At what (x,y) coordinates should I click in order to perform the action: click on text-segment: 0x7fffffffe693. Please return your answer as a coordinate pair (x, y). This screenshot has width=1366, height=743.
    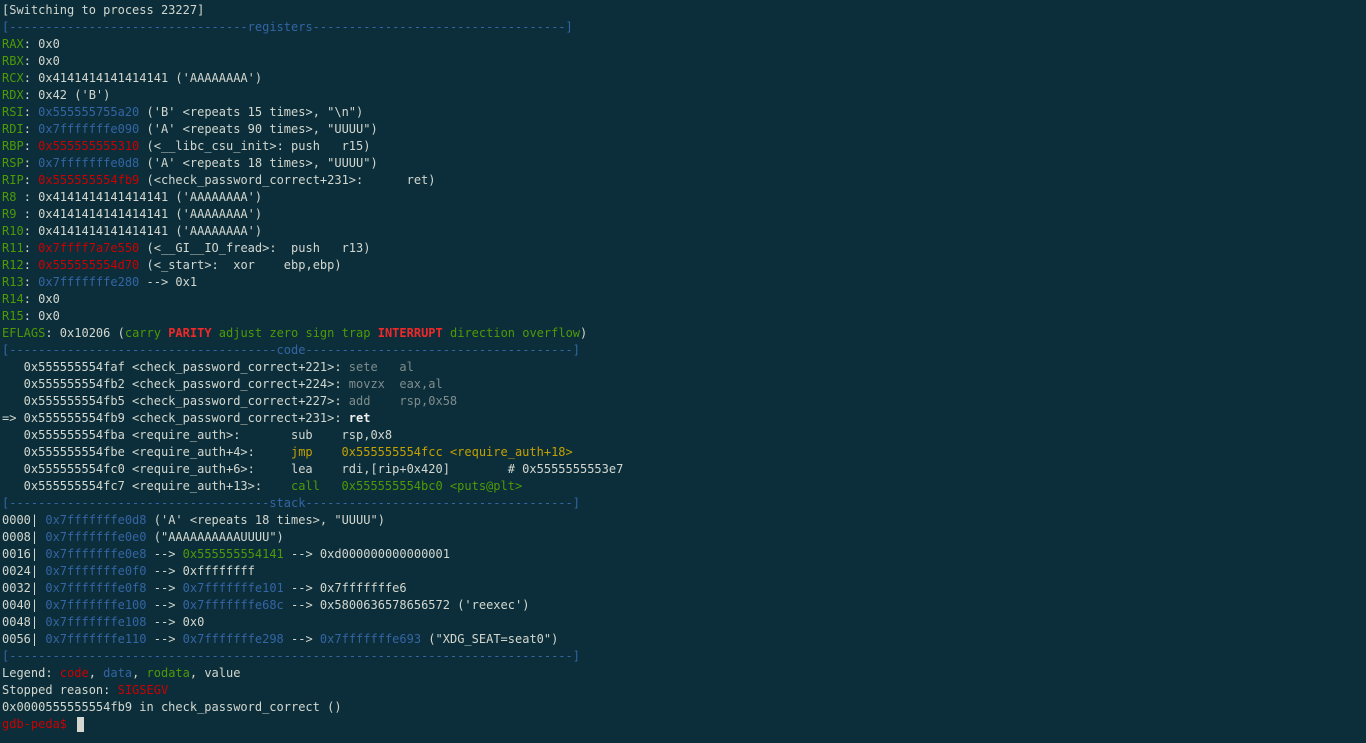
    Looking at the image, I should click on (370, 639).